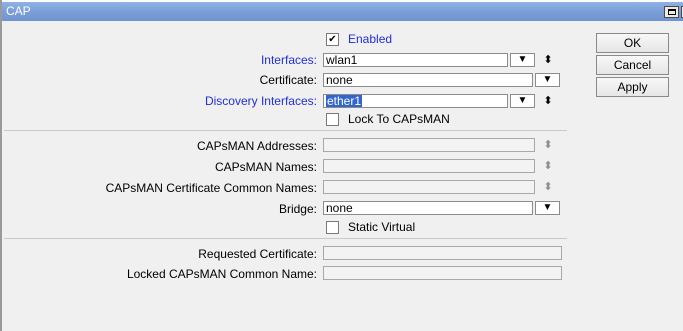 The width and height of the screenshot is (683, 331). What do you see at coordinates (428, 208) in the screenshot?
I see `bridge-field: none` at bounding box center [428, 208].